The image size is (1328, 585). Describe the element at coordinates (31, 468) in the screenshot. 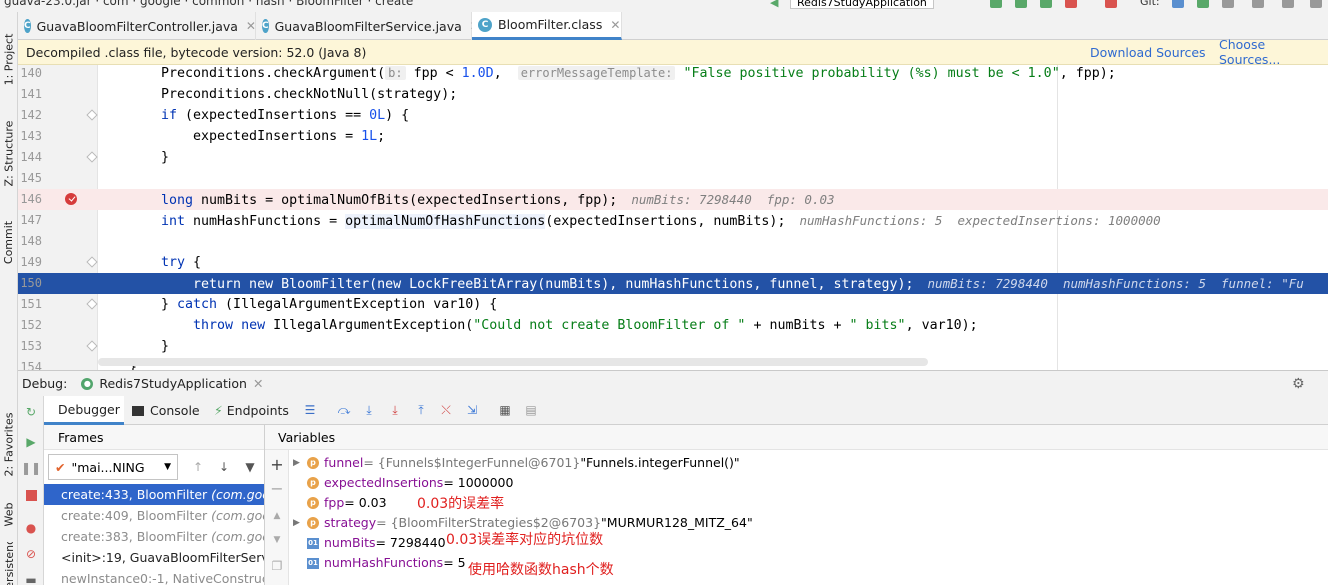

I see `pause-icon: ❚❚` at that location.